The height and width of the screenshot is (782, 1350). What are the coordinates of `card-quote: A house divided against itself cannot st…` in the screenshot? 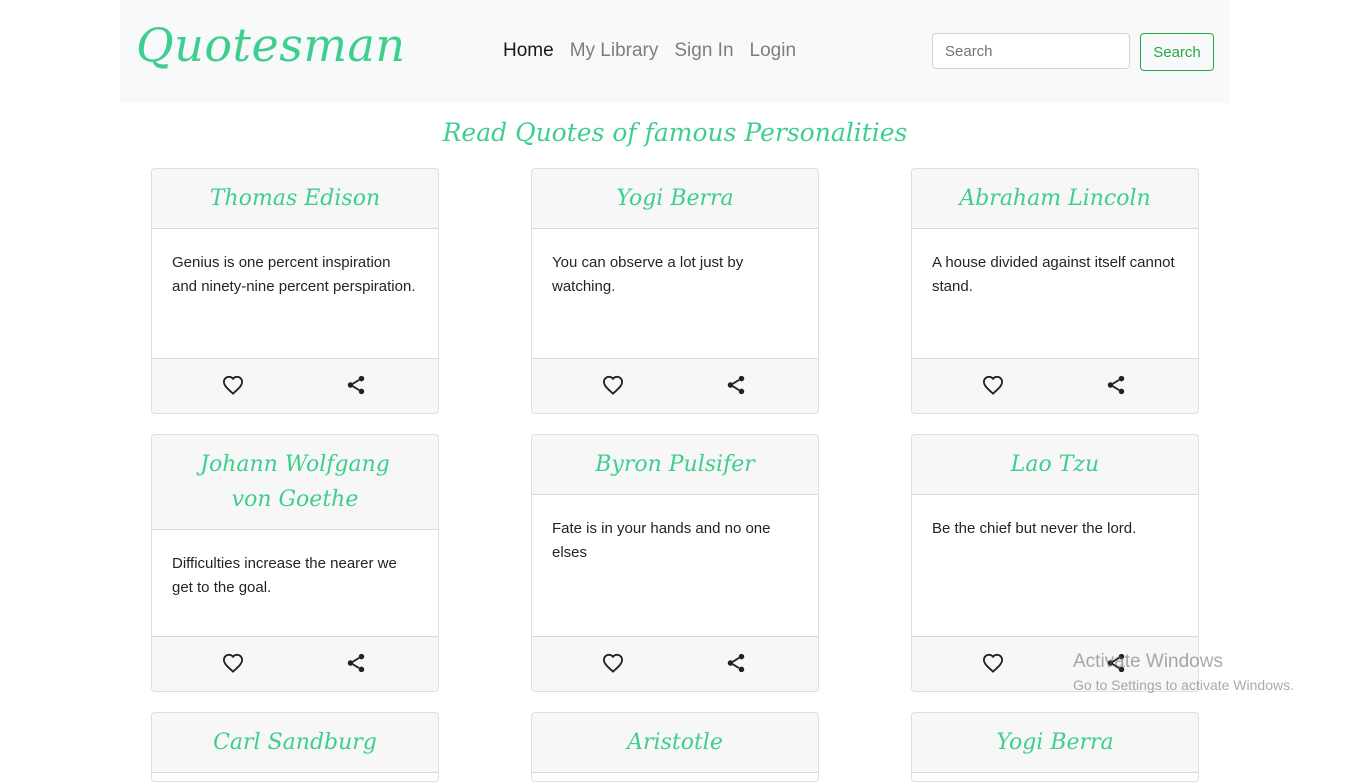 It's located at (1053, 274).